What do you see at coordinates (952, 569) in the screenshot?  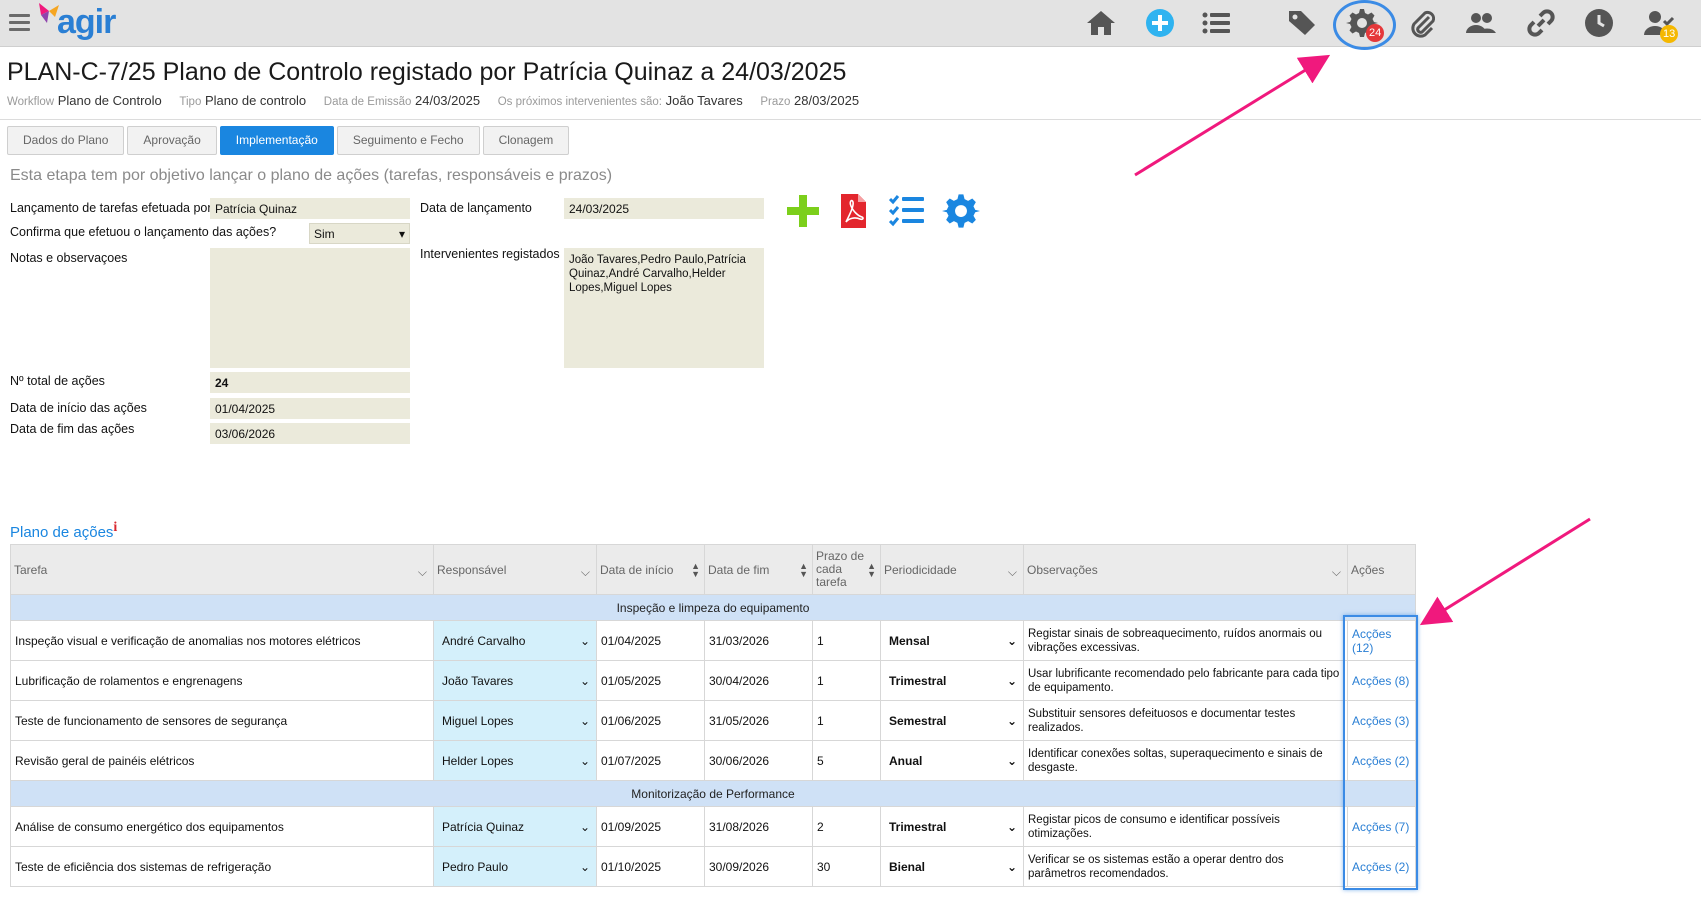 I see `col-header-periodicidade: Periodicidade ⌵` at bounding box center [952, 569].